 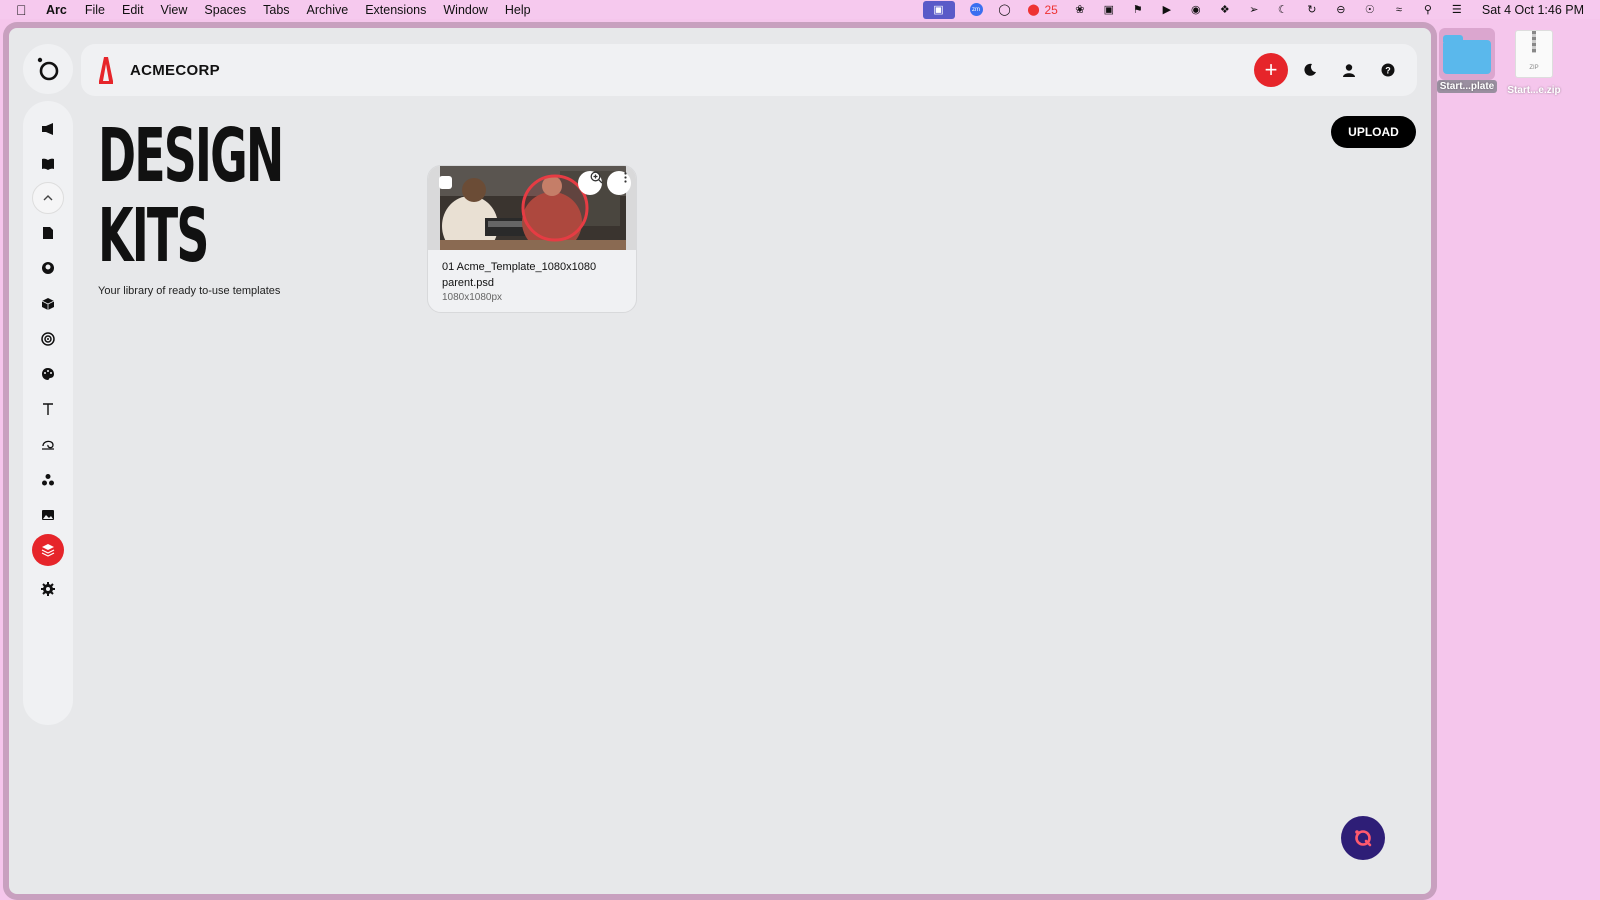 I want to click on target-icon, so click(x=48, y=339).